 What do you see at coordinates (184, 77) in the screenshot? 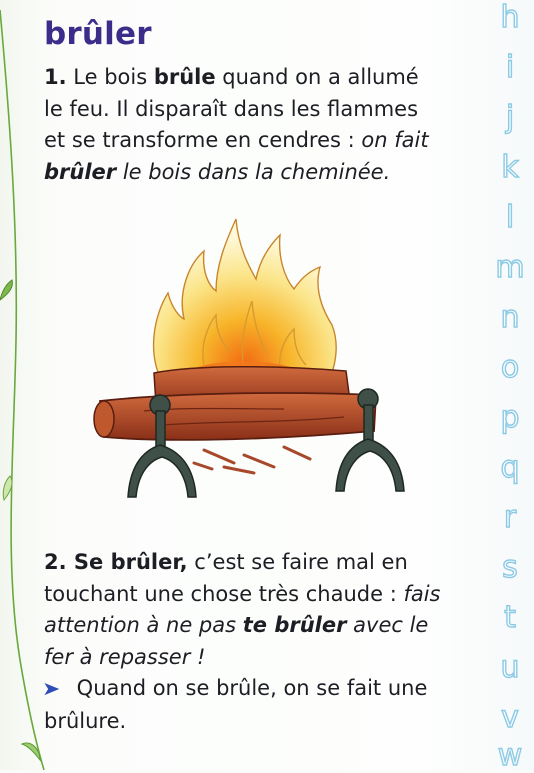
I see `definition-keyword: brûle` at bounding box center [184, 77].